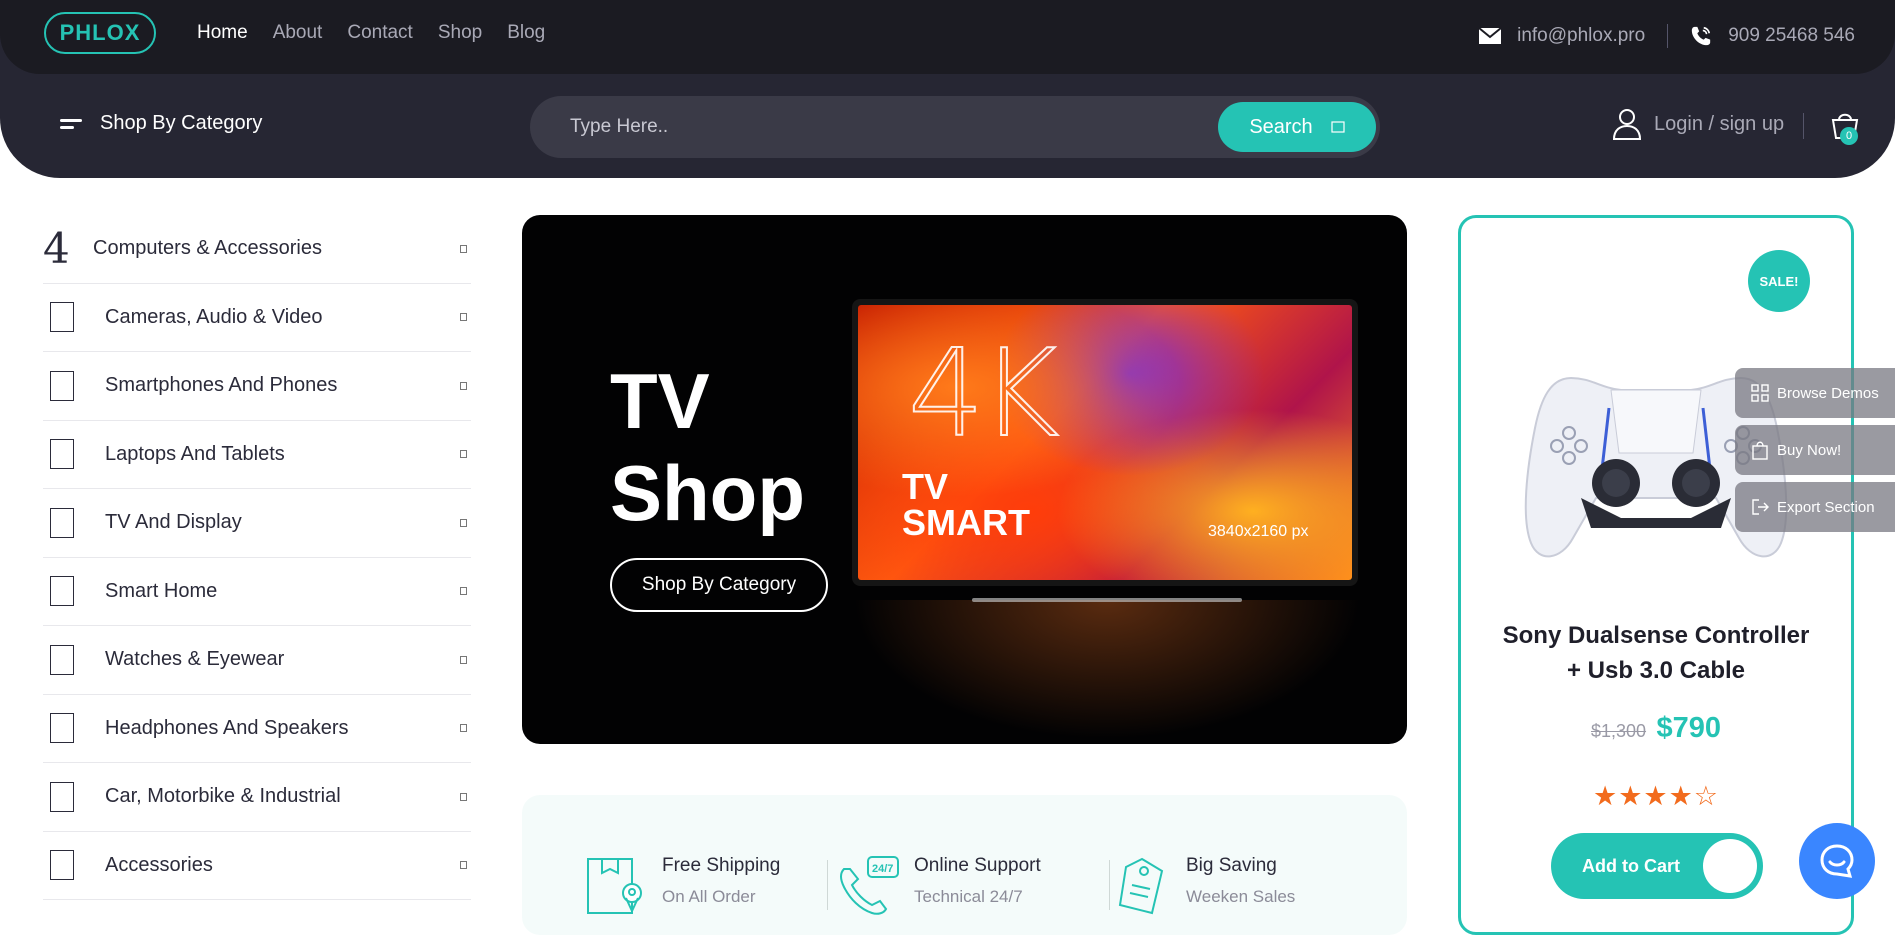  Describe the element at coordinates (1730, 866) in the screenshot. I see `cart-circle-icon` at that location.